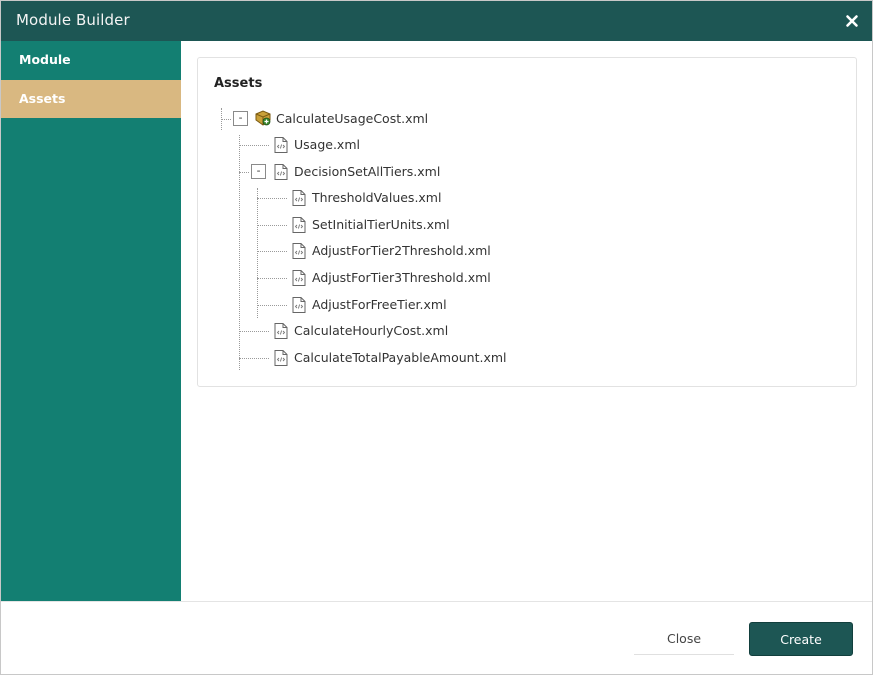 The height and width of the screenshot is (675, 873). I want to click on rule-package-icon, so click(263, 118).